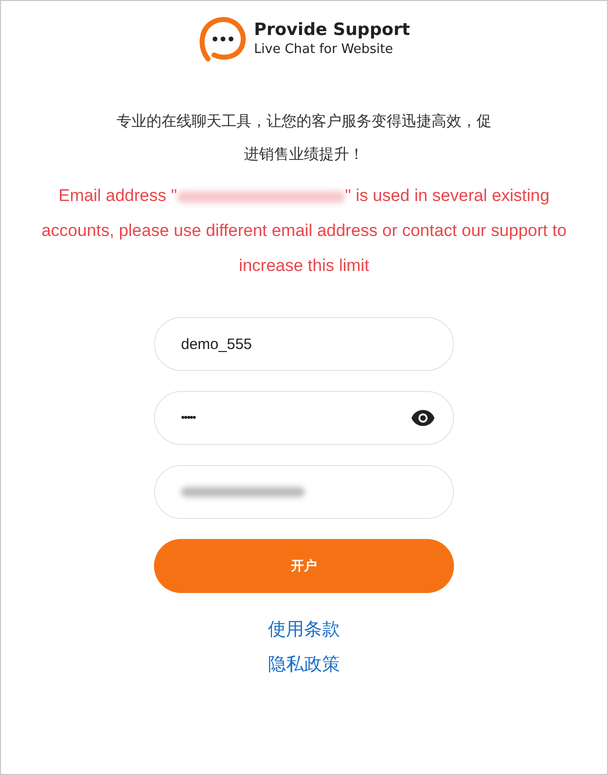 This screenshot has width=608, height=775. What do you see at coordinates (304, 664) in the screenshot?
I see `footer-link: 隐私政策` at bounding box center [304, 664].